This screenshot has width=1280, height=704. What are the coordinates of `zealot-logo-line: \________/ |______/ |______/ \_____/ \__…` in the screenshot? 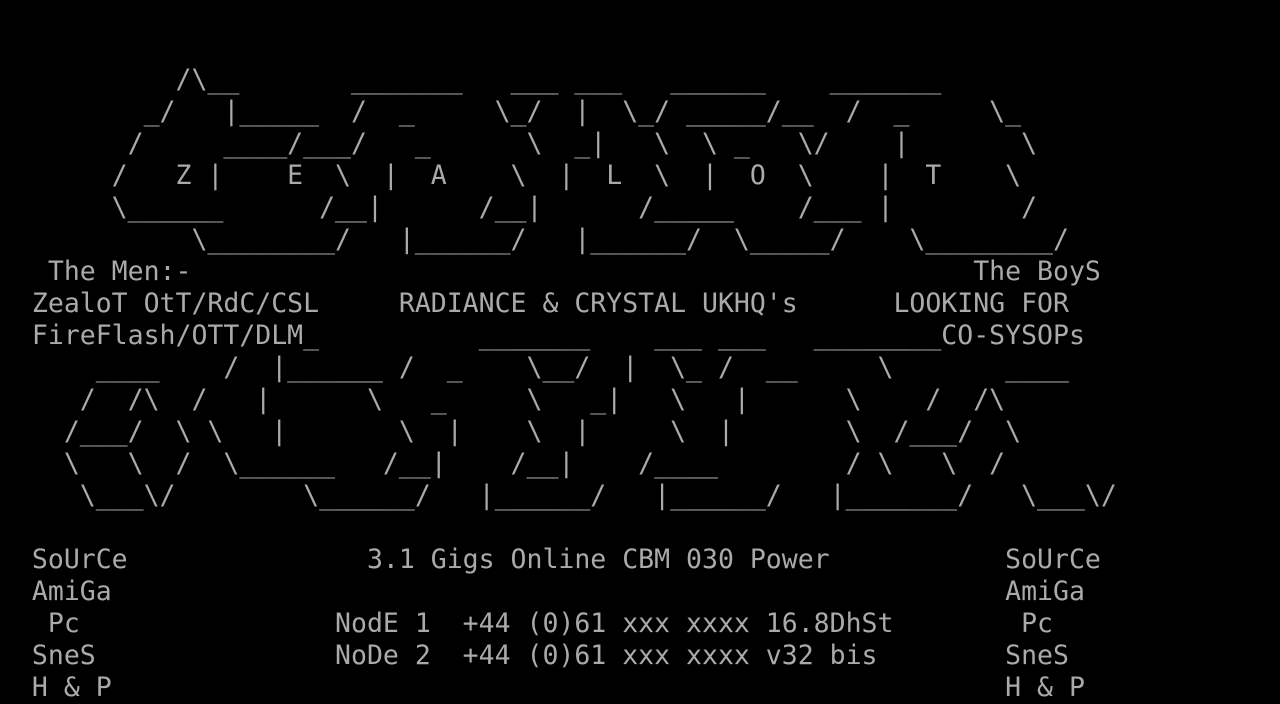 It's located at (534, 239).